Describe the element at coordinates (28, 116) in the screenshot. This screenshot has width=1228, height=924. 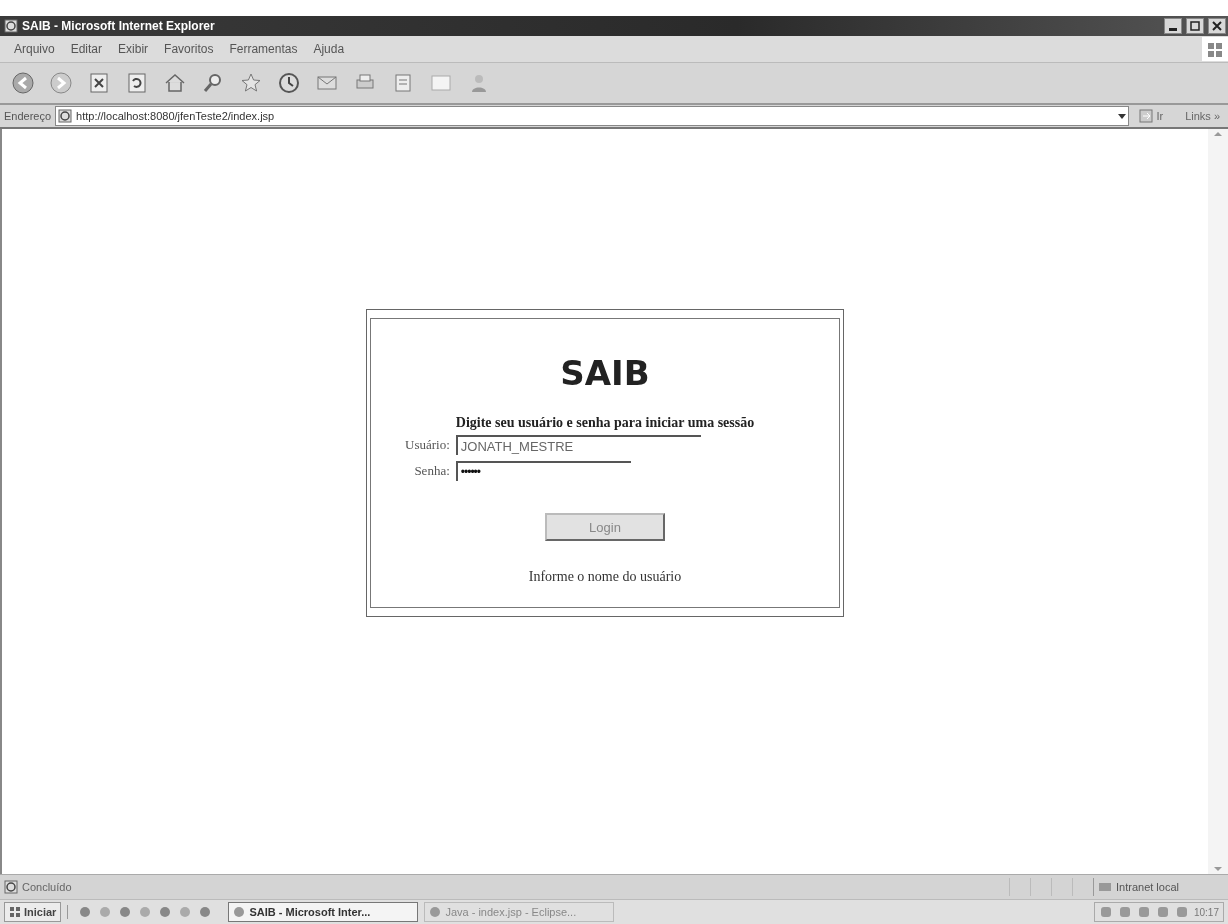
I see `address-label: Endereço` at that location.